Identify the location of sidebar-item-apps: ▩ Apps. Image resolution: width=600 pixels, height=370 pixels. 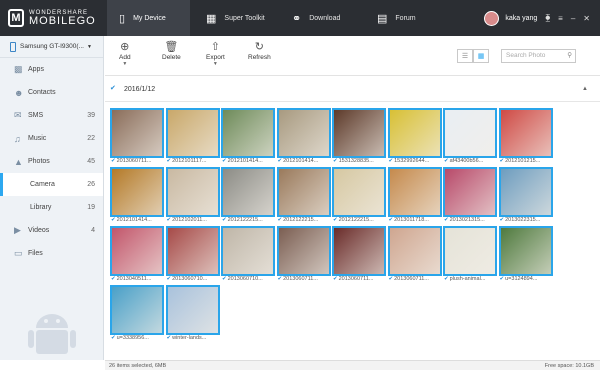
(51, 69).